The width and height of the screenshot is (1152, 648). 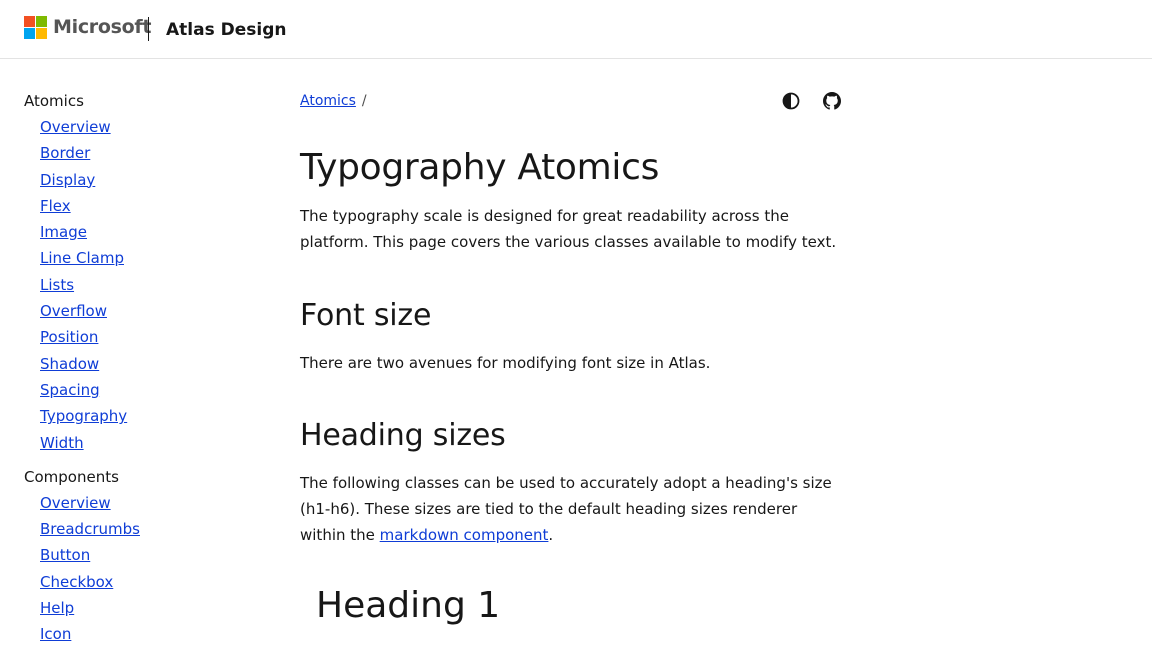 I want to click on sidebar-link: Position, so click(x=69, y=337).